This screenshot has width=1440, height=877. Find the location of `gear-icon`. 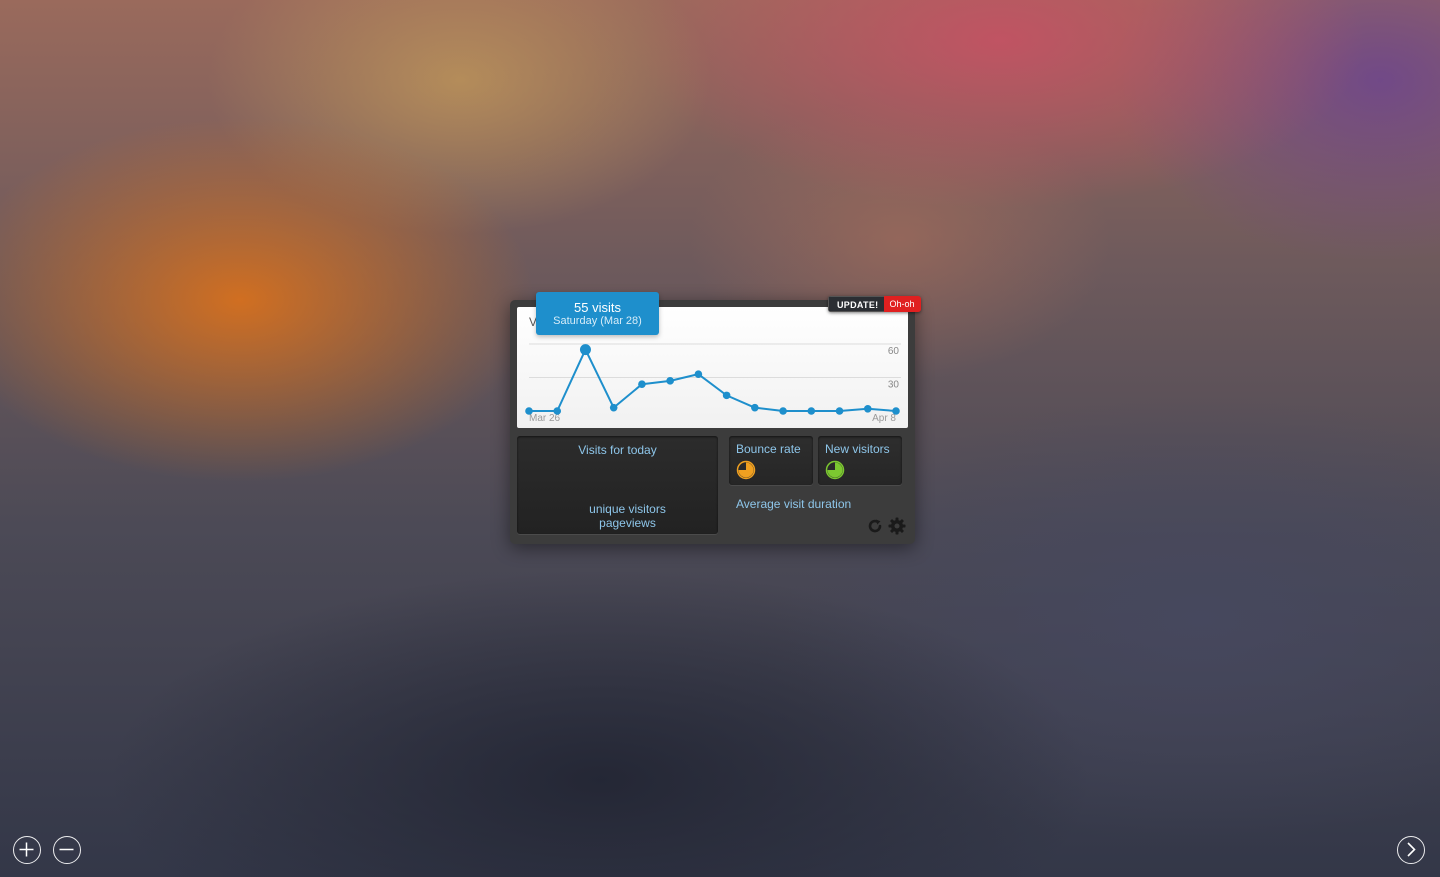

gear-icon is located at coordinates (897, 526).